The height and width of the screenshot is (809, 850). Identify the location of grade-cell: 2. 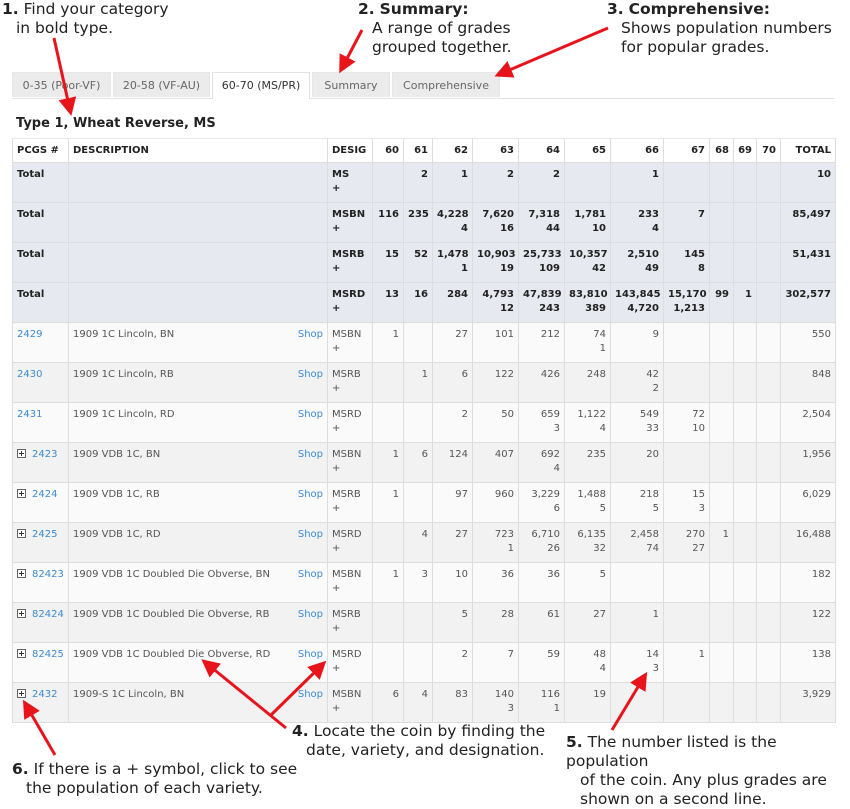
(418, 182).